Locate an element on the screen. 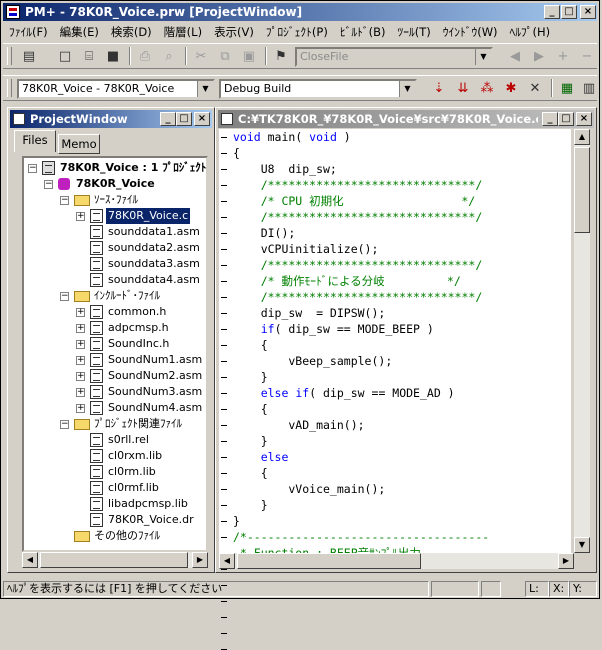  tree-source-folder: − ｿｰｽ･ﾌｧｲﾙ is located at coordinates (133, 200).